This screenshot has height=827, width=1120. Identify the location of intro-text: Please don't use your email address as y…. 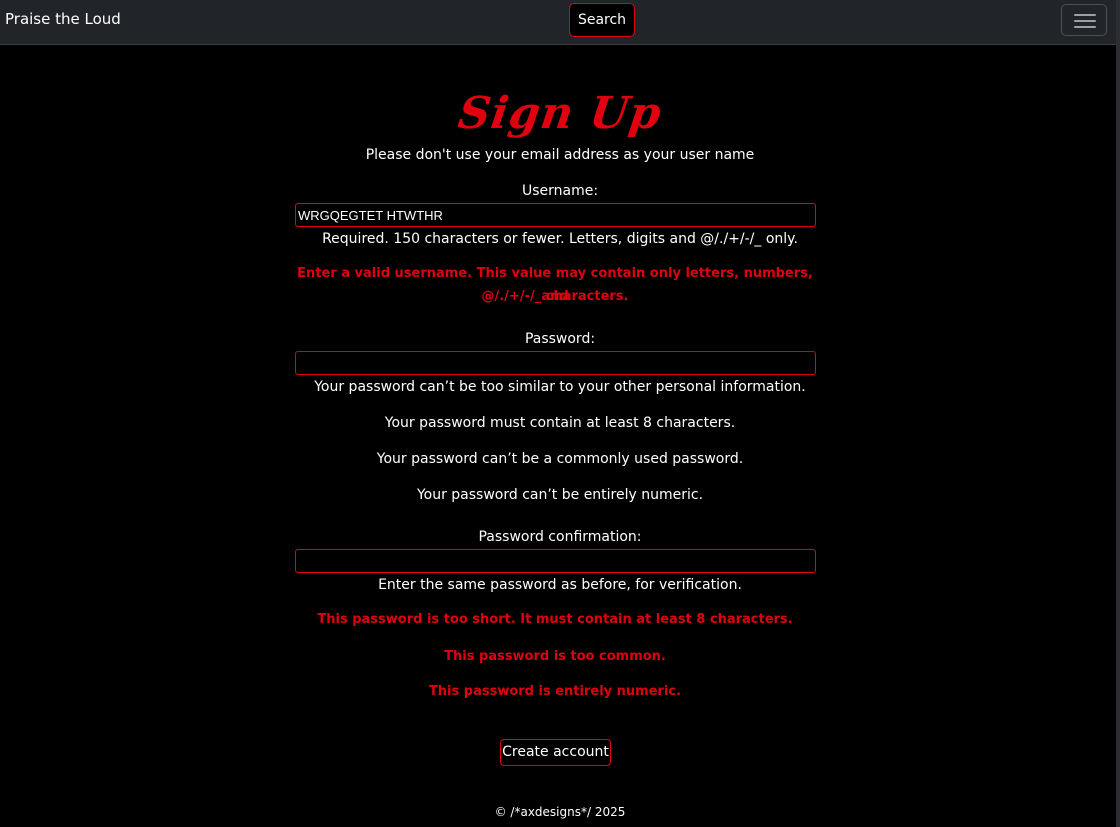
(560, 155).